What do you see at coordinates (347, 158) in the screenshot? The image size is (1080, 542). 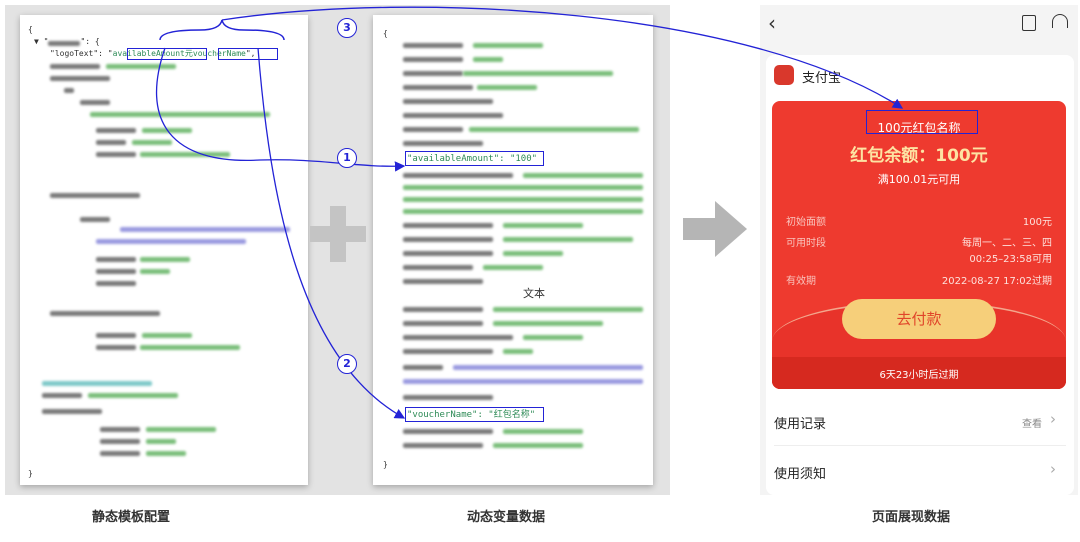 I see `step-marker-1: 1` at bounding box center [347, 158].